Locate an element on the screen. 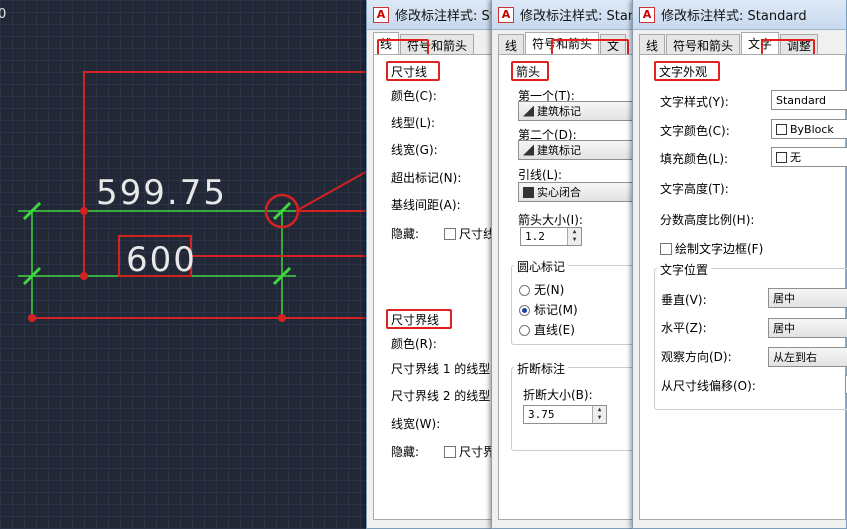  dim-suppress-label: 隐藏: is located at coordinates (405, 234).